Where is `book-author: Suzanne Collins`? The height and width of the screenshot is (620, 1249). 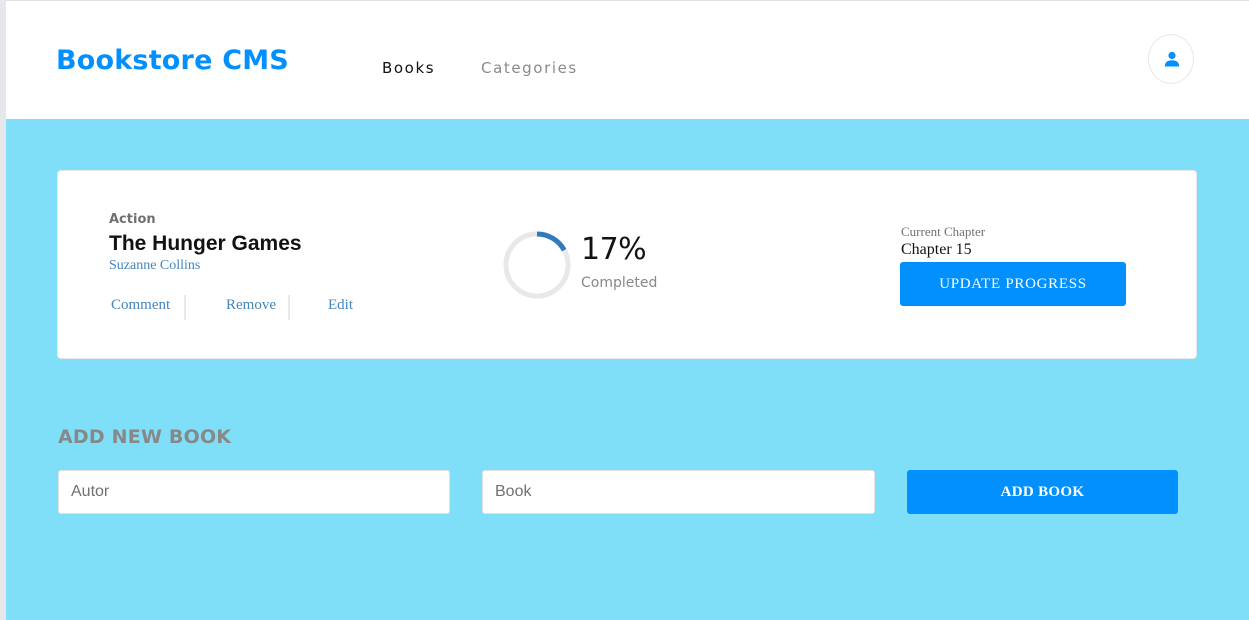 book-author: Suzanne Collins is located at coordinates (155, 265).